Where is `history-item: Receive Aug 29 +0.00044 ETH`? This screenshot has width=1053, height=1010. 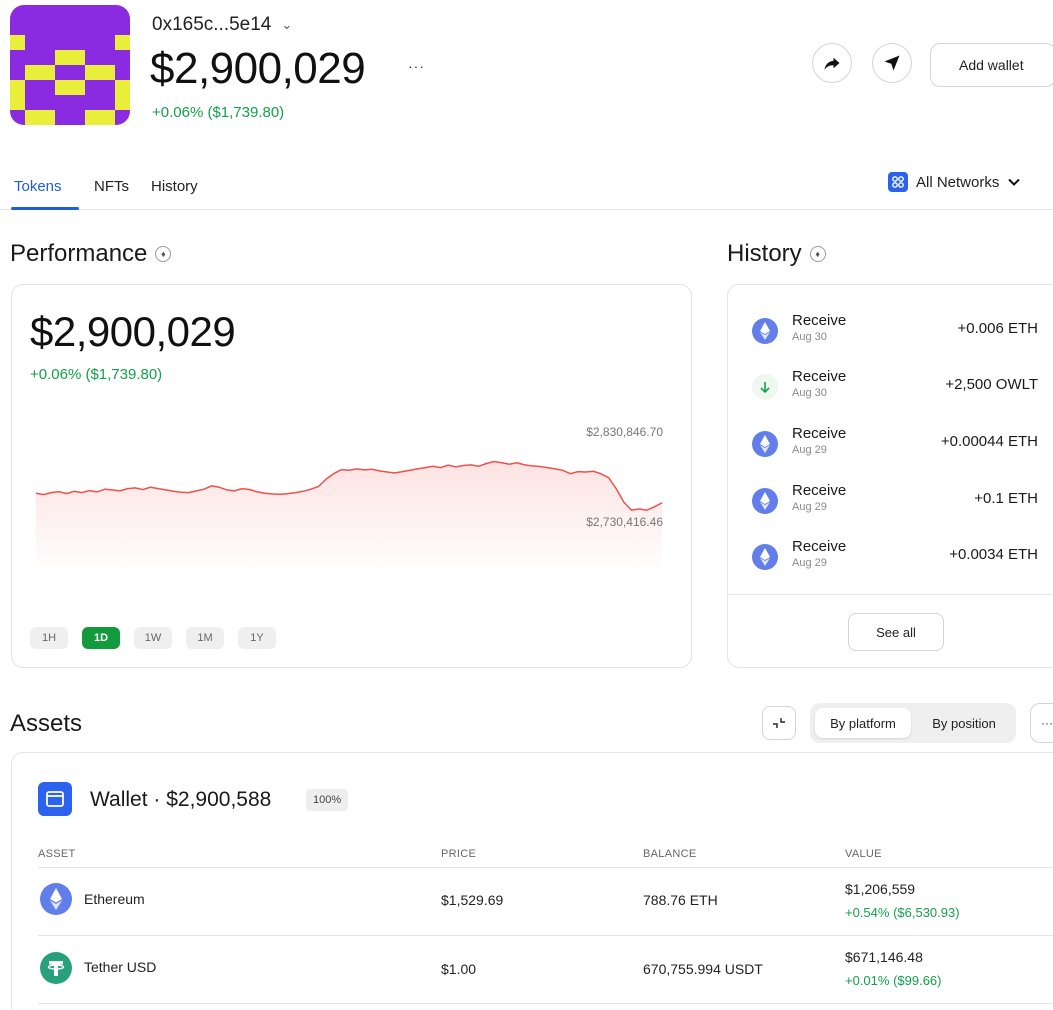
history-item: Receive Aug 29 +0.00044 ETH is located at coordinates (897, 445).